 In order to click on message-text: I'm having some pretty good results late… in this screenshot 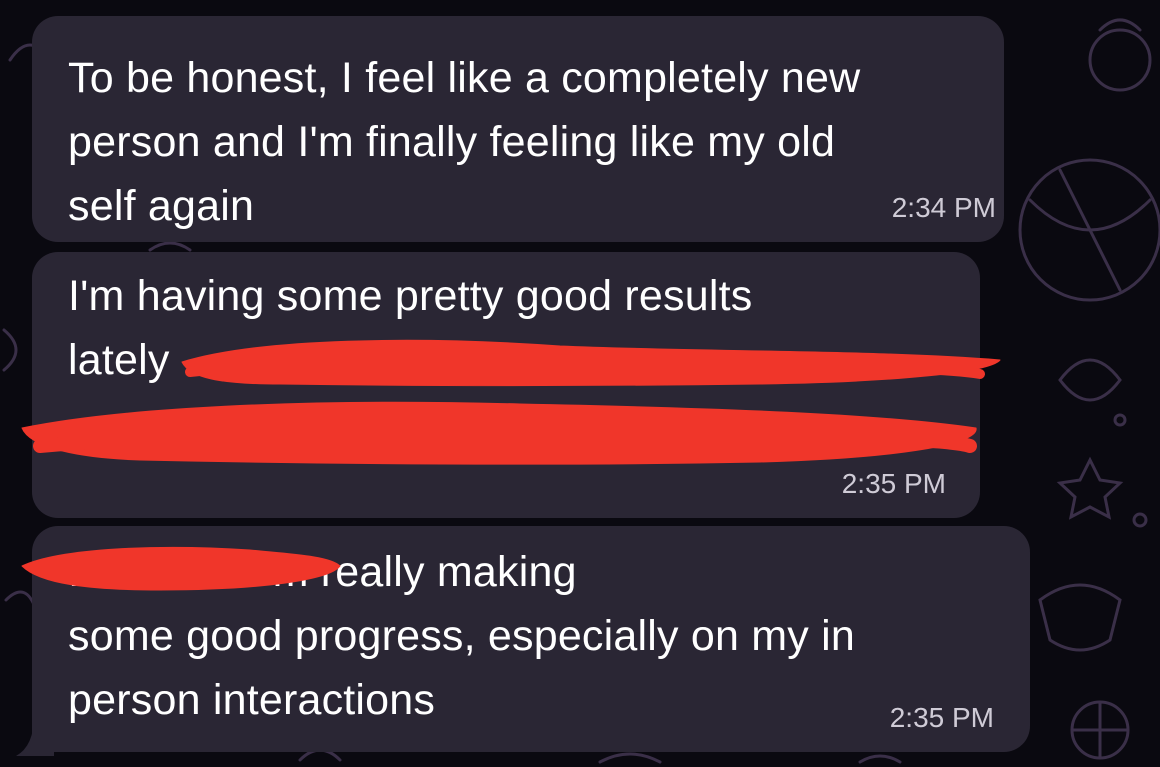, I will do `click(410, 328)`.